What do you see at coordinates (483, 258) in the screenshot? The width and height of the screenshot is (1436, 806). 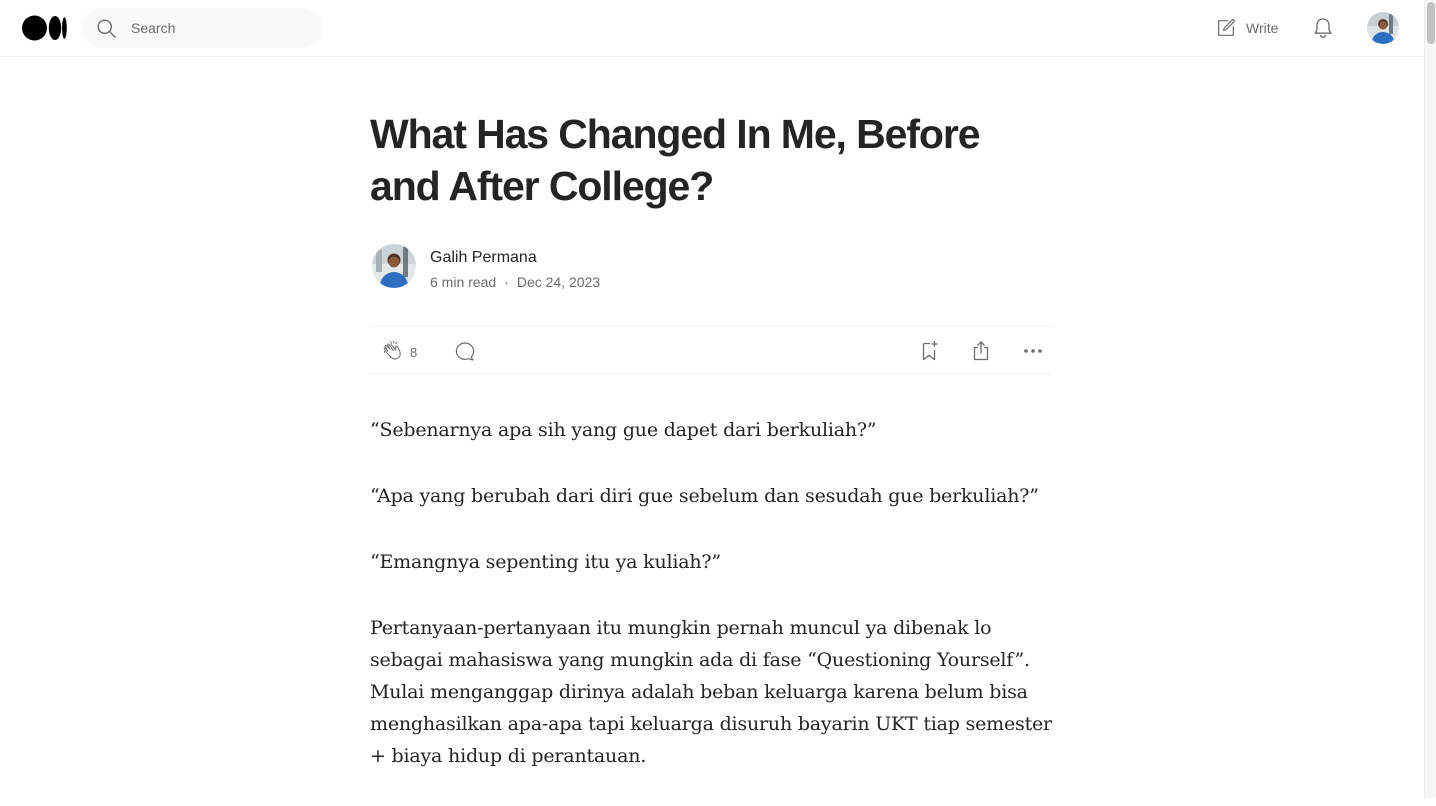 I see `author-name: Galih Permana` at bounding box center [483, 258].